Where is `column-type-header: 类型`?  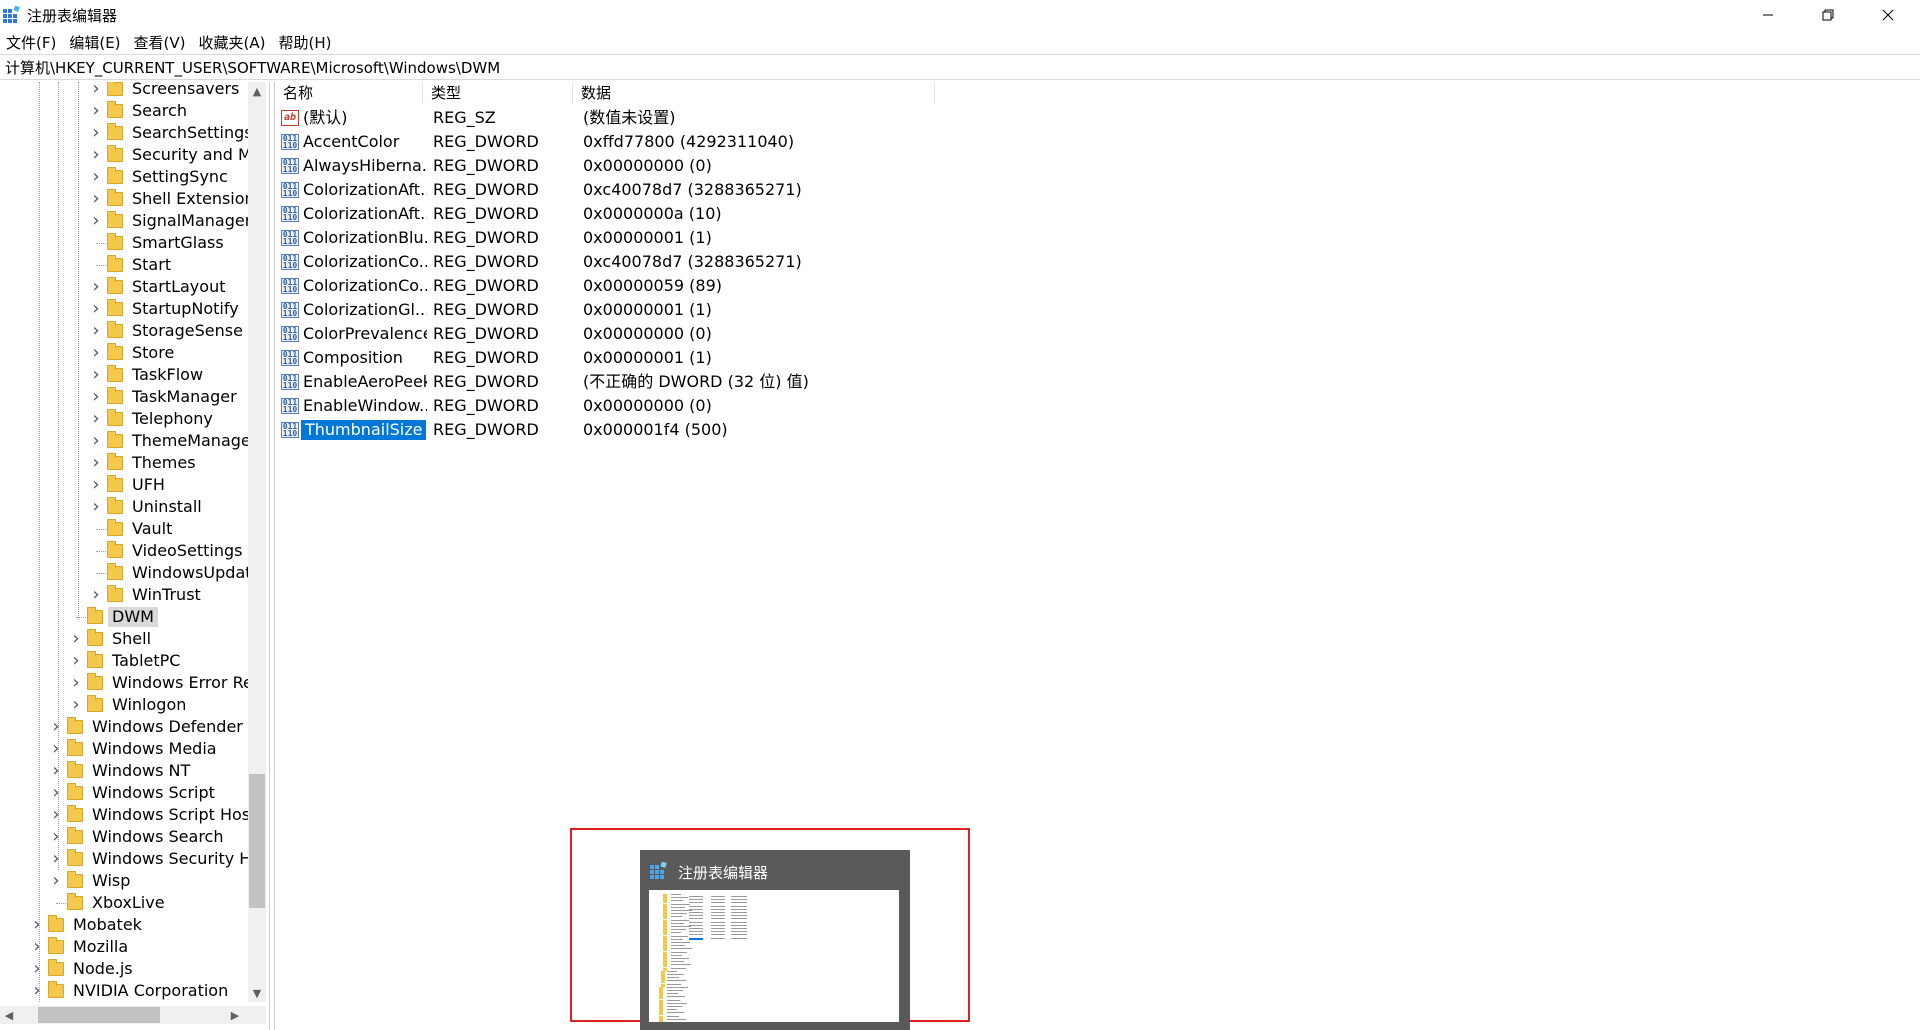 column-type-header: 类型 is located at coordinates (498, 93).